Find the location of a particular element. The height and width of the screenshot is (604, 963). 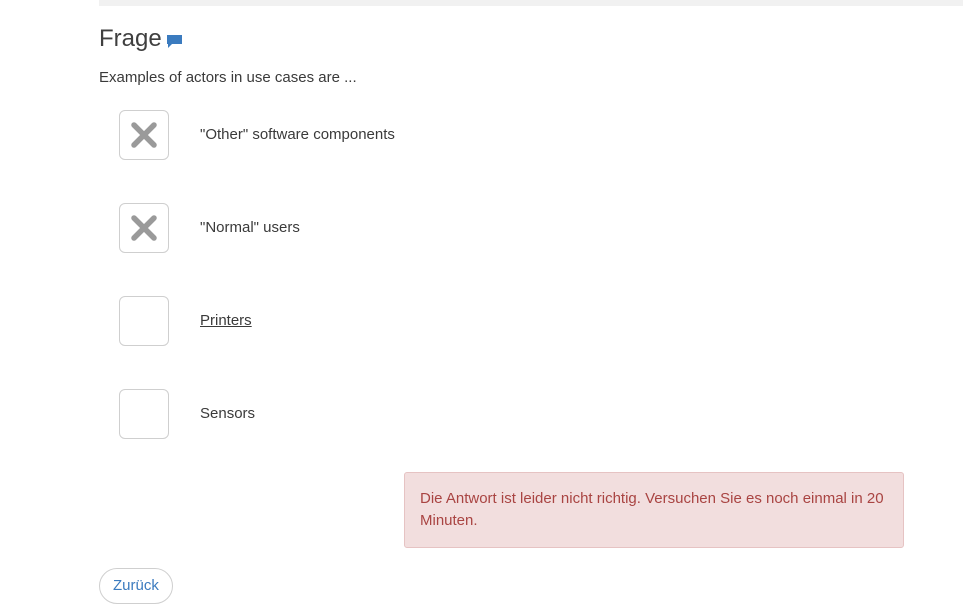

comment-icon is located at coordinates (174, 41).